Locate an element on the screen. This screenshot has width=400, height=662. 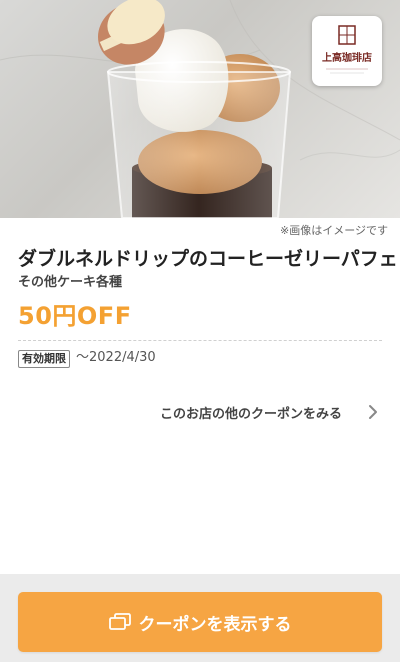
discount-amount: 50円OFF is located at coordinates (75, 316).